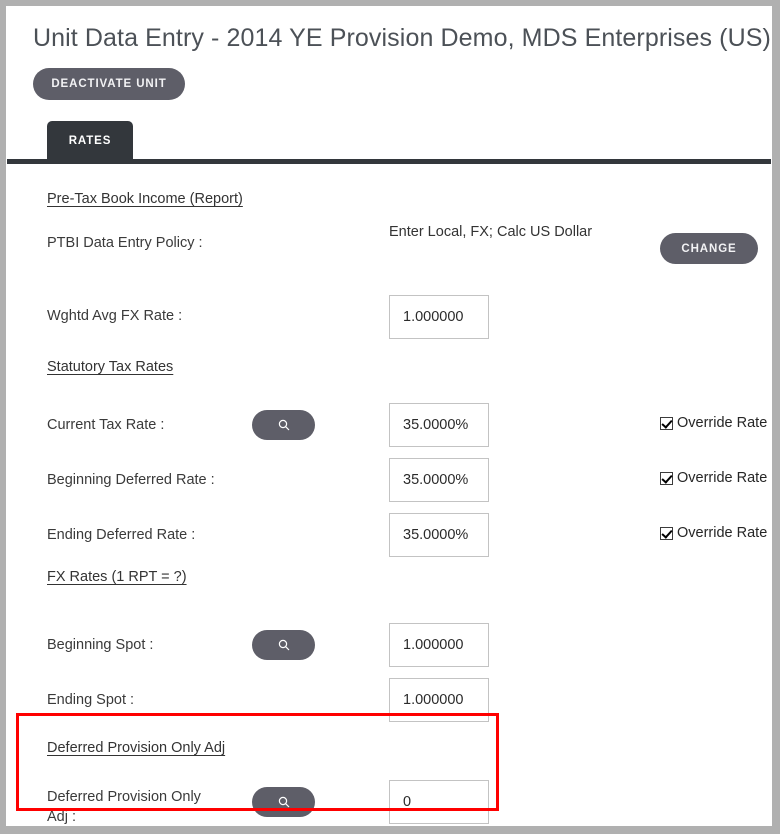 The image size is (780, 834). I want to click on label-beginning-deferred-rate: Beginning Deferred Rate :, so click(131, 480).